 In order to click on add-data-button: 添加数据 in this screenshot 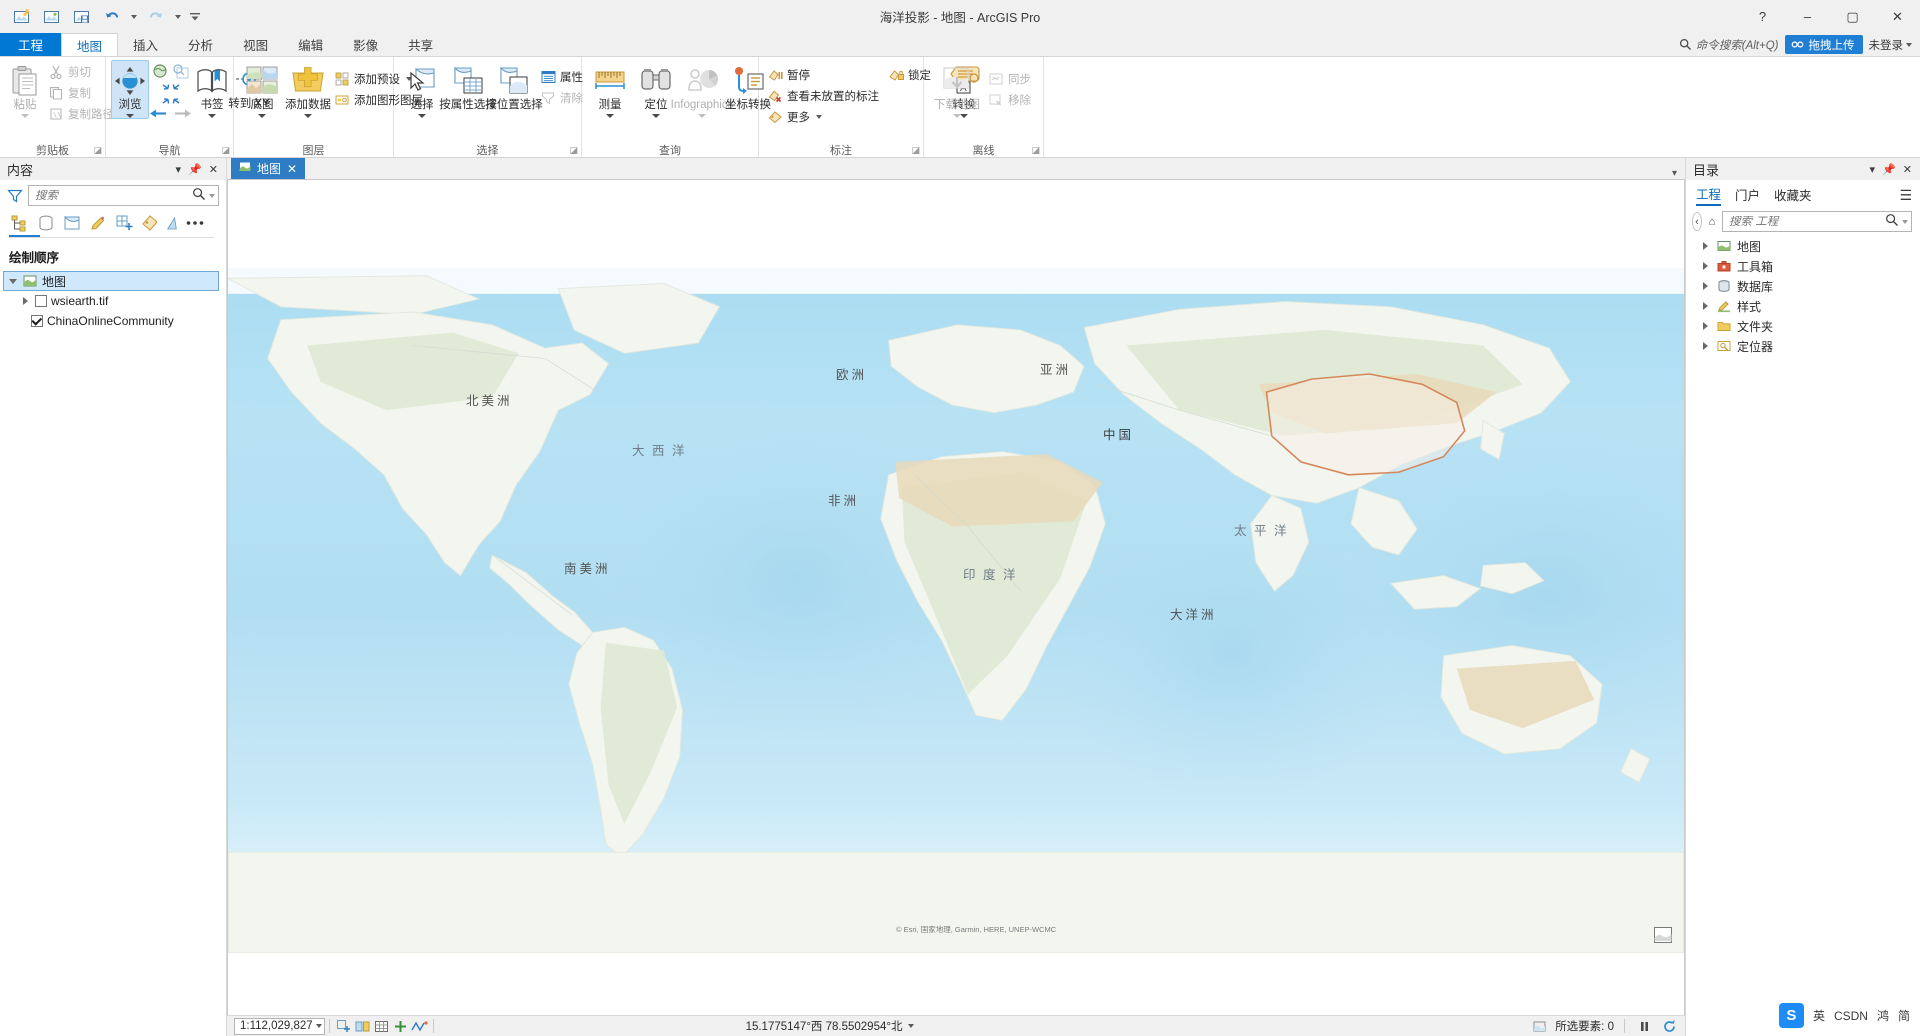, I will do `click(308, 89)`.